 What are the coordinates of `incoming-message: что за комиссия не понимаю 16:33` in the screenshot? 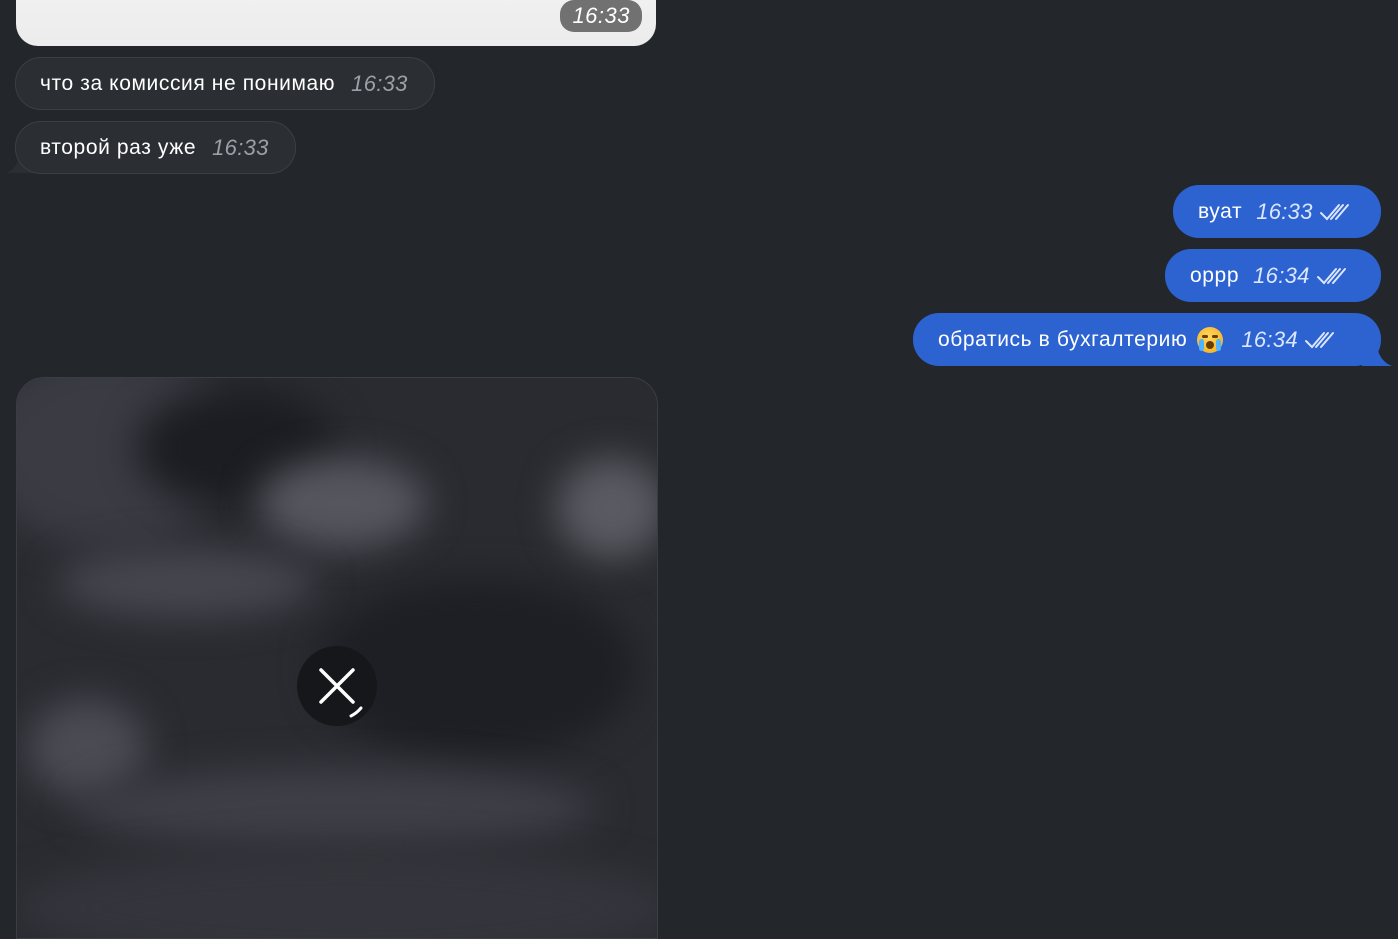 It's located at (225, 83).